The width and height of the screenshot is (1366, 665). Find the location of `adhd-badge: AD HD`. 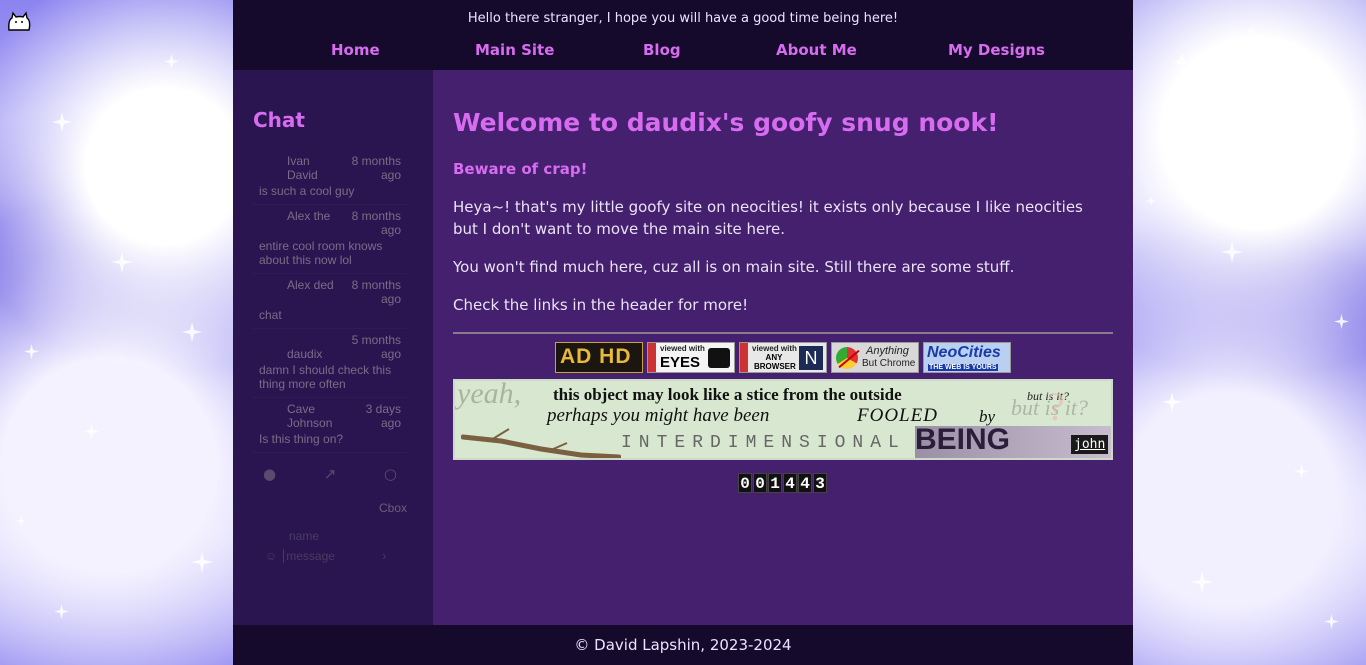

adhd-badge: AD HD is located at coordinates (599, 357).